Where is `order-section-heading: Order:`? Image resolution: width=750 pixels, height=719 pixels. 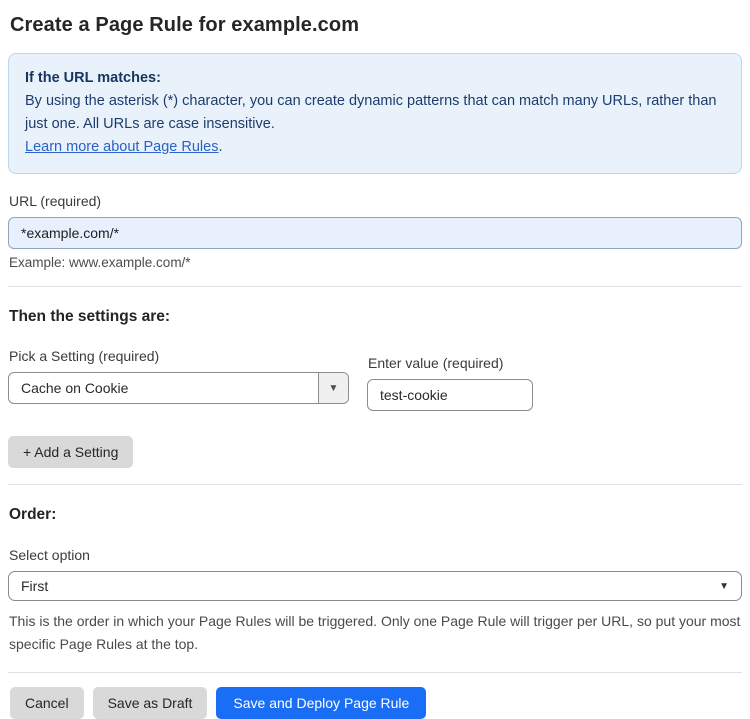
order-section-heading: Order: is located at coordinates (33, 514).